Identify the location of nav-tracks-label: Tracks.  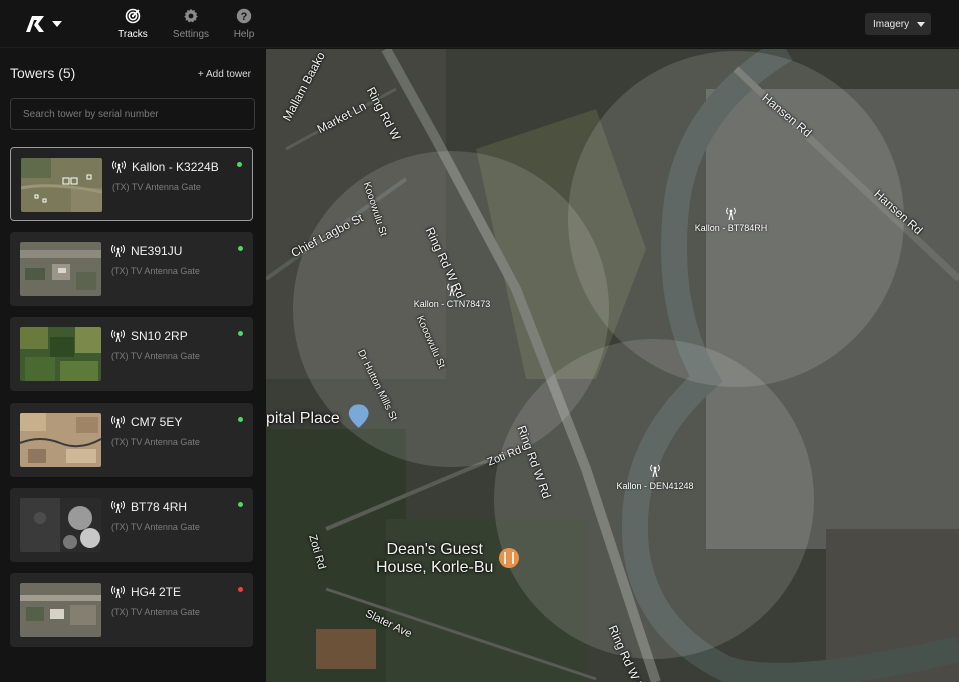
(133, 34).